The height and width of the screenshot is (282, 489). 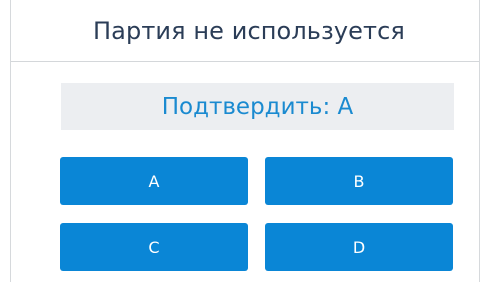 I want to click on choice-button-d: D, so click(x=359, y=247).